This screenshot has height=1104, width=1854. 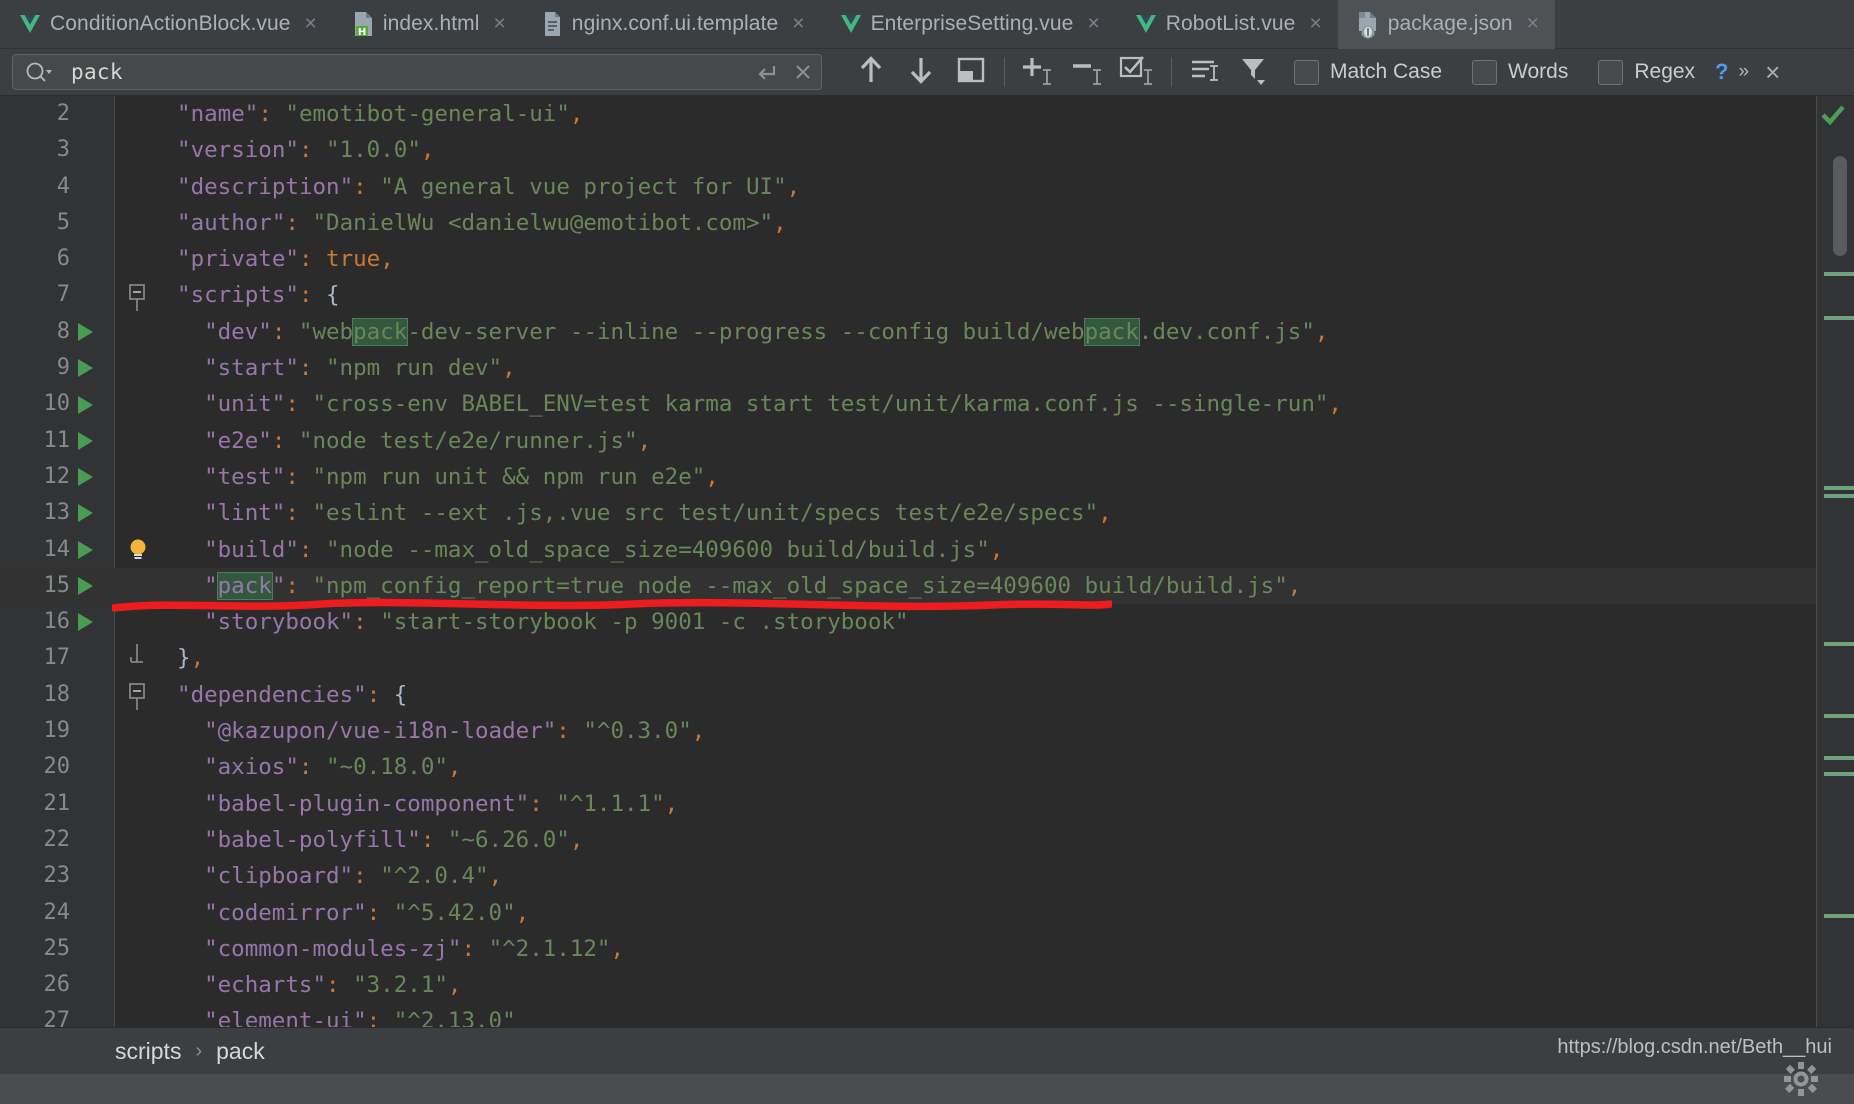 What do you see at coordinates (927, 477) in the screenshot?
I see `code-line: 12 "test": "npm run unit && npm run e2e",` at bounding box center [927, 477].